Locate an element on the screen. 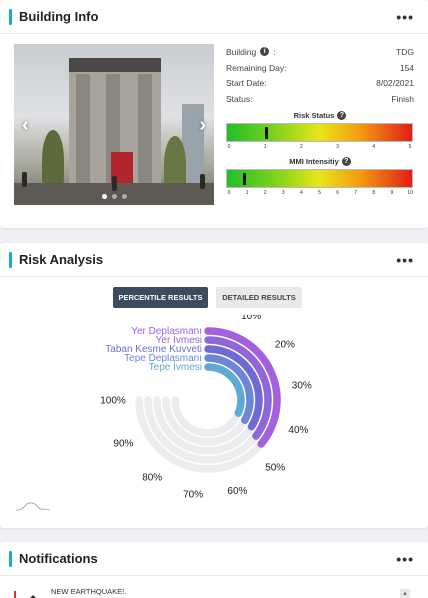 The width and height of the screenshot is (428, 598). info-value: 8/02/2021 is located at coordinates (395, 83).